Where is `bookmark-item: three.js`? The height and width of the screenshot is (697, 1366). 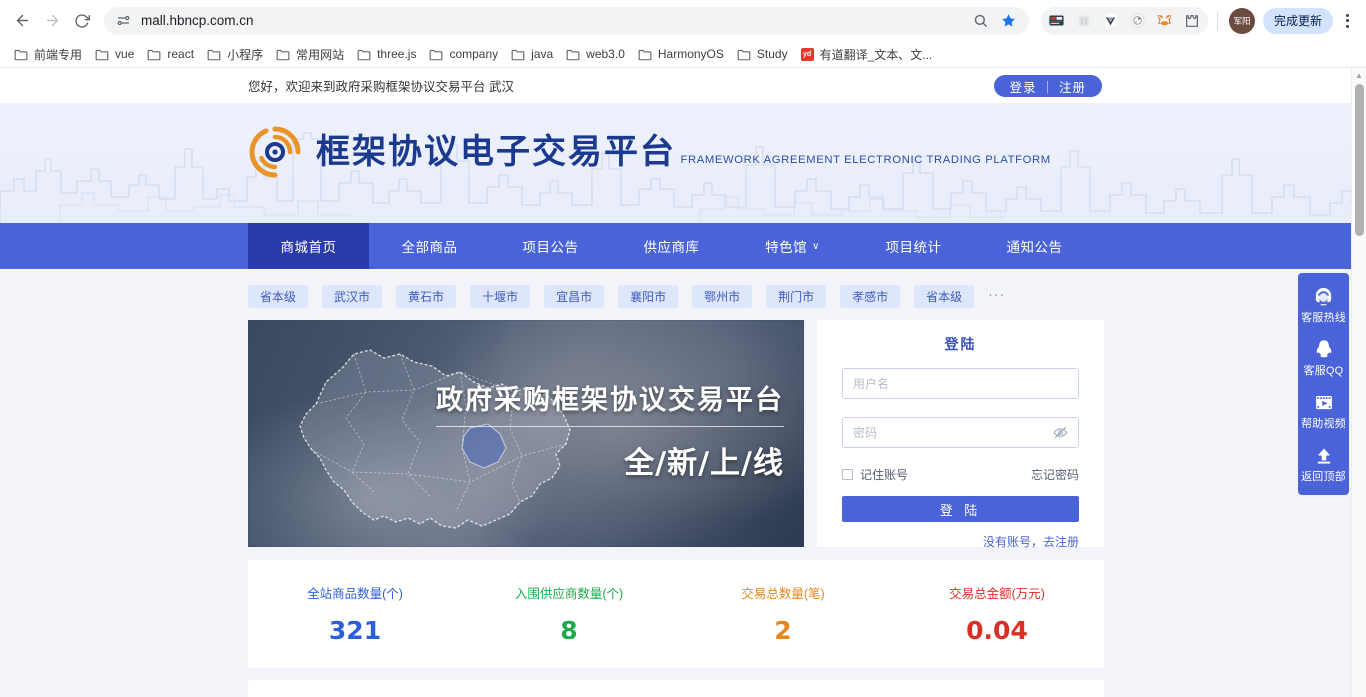
bookmark-item: three.js is located at coordinates (387, 54).